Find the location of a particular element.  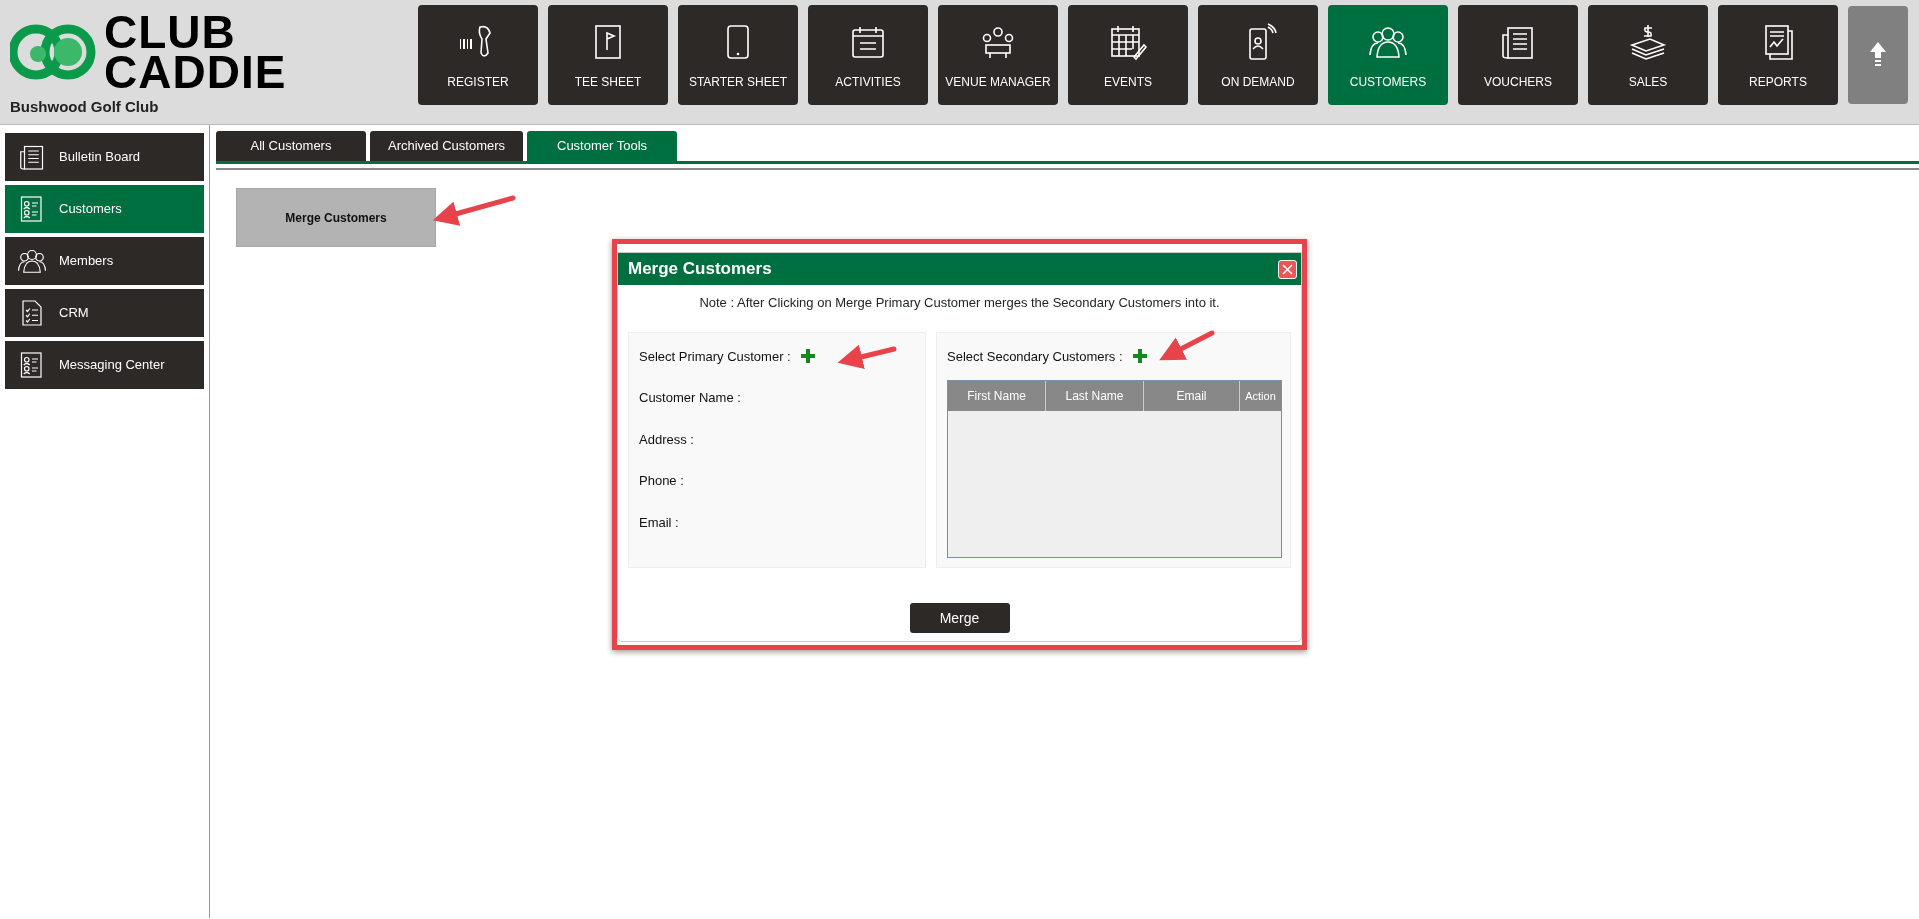

column-header: Action is located at coordinates (1260, 396).